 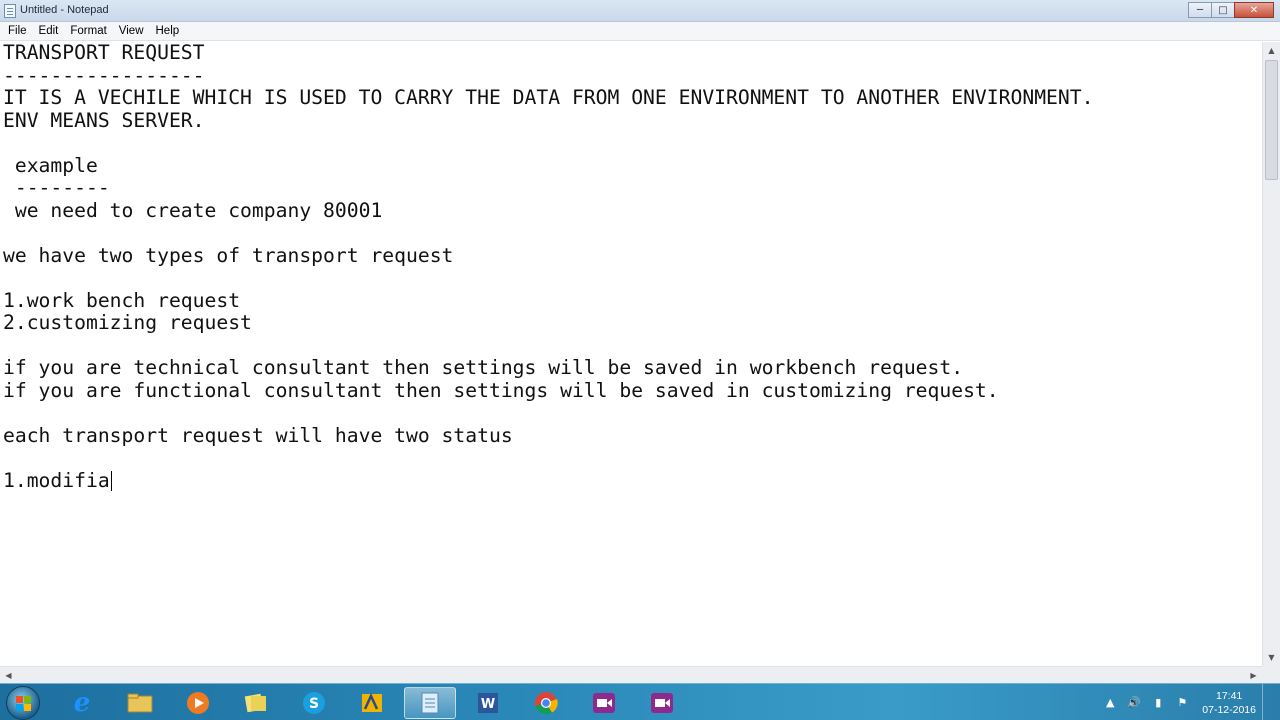 I want to click on menu-bar: File Edit Format View Help, so click(x=640, y=31).